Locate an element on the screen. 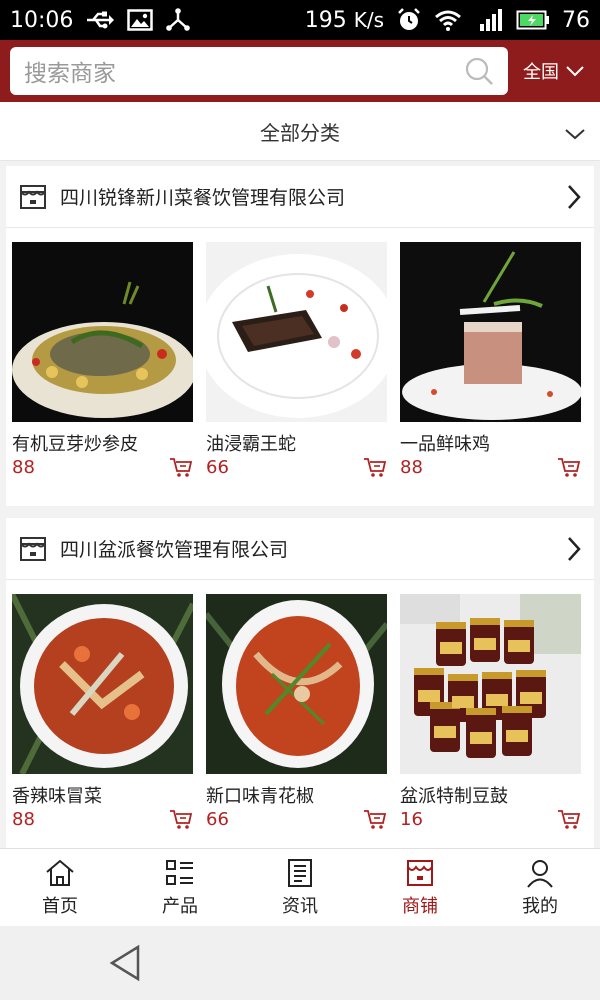 The height and width of the screenshot is (1000, 600). product-name: 盆派特制豆鼓 is located at coordinates (454, 796).